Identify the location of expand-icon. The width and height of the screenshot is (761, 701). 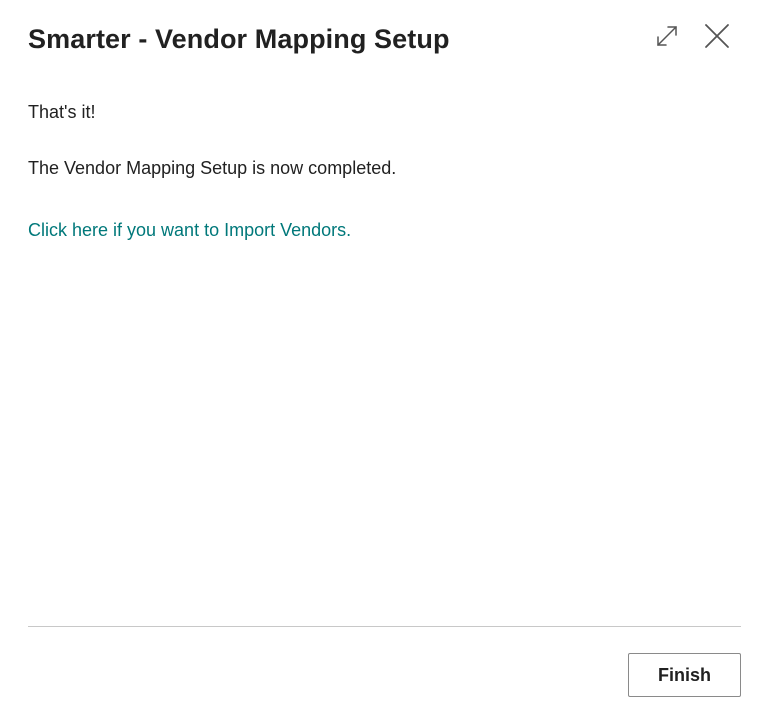
(667, 36).